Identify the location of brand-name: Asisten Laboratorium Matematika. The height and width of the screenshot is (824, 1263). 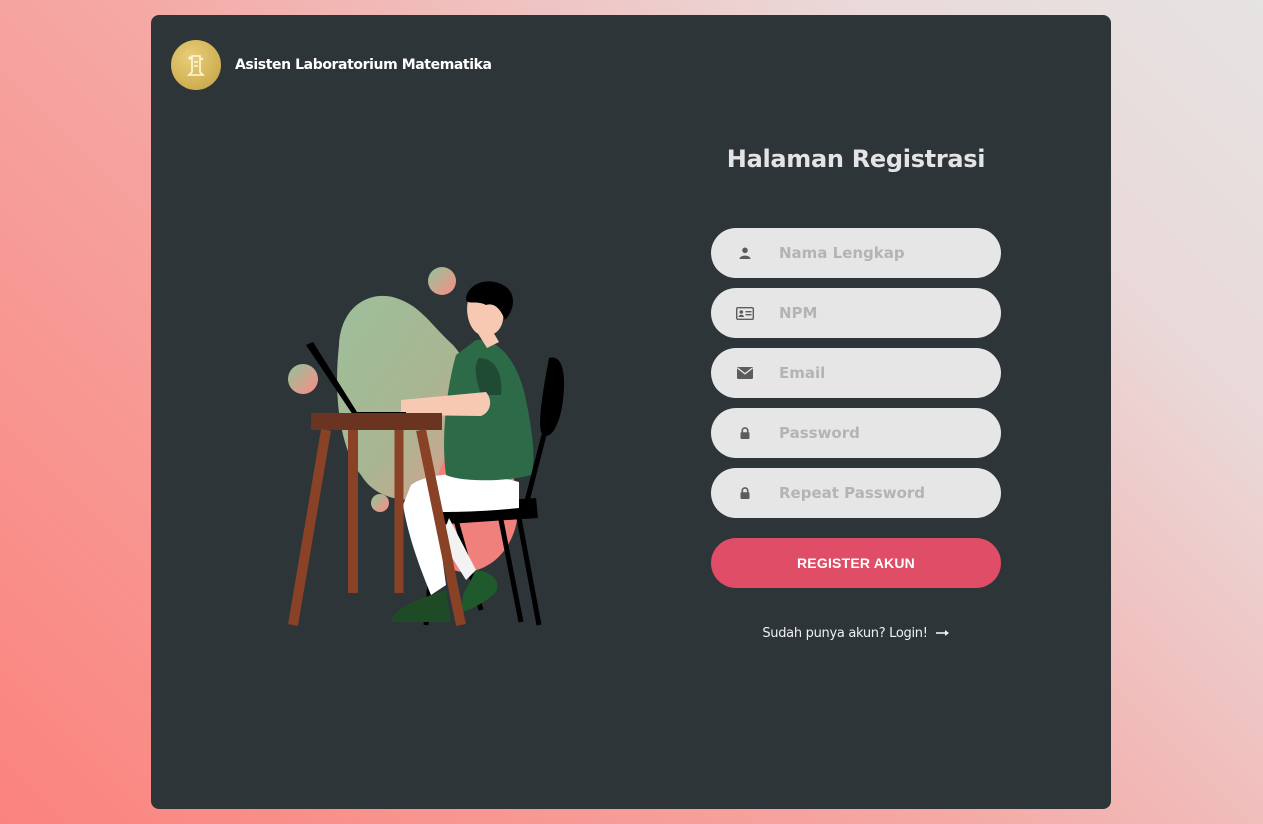
(363, 65).